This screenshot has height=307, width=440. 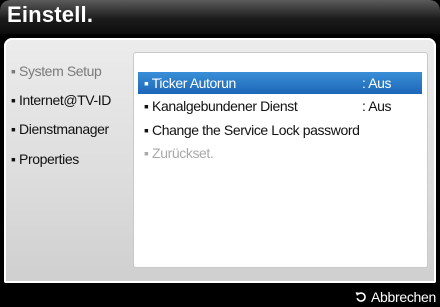 I want to click on menu-item-kanalgebundener-dienst: ▪ Kanalgebundener Dienst : Aus, so click(x=280, y=106).